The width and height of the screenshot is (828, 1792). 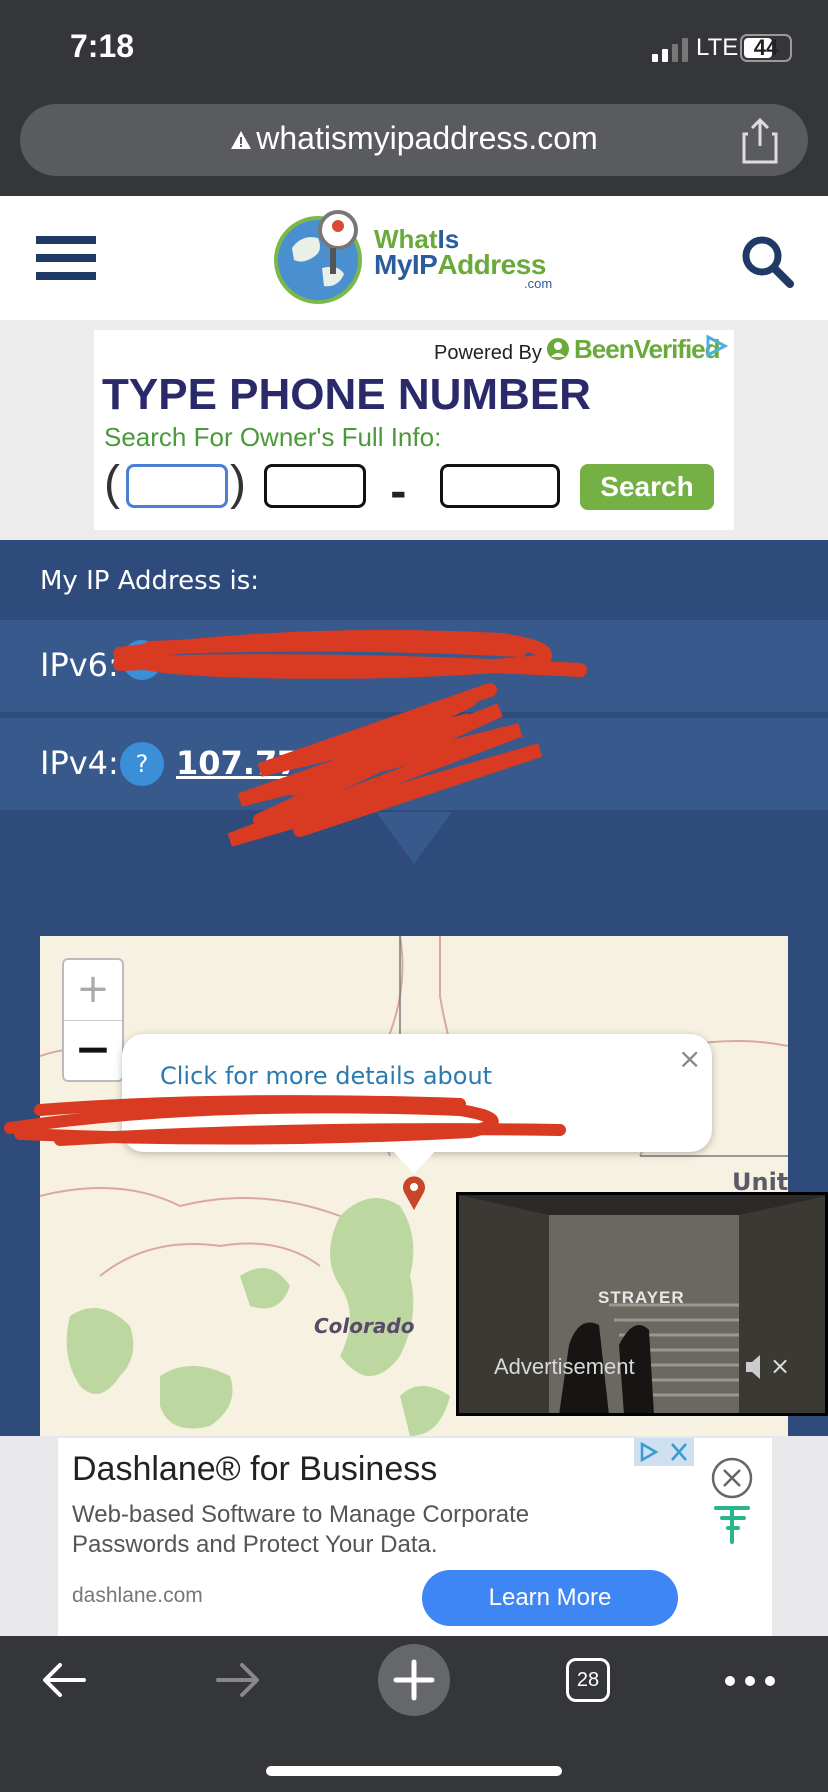 I want to click on area-code-input, so click(x=177, y=486).